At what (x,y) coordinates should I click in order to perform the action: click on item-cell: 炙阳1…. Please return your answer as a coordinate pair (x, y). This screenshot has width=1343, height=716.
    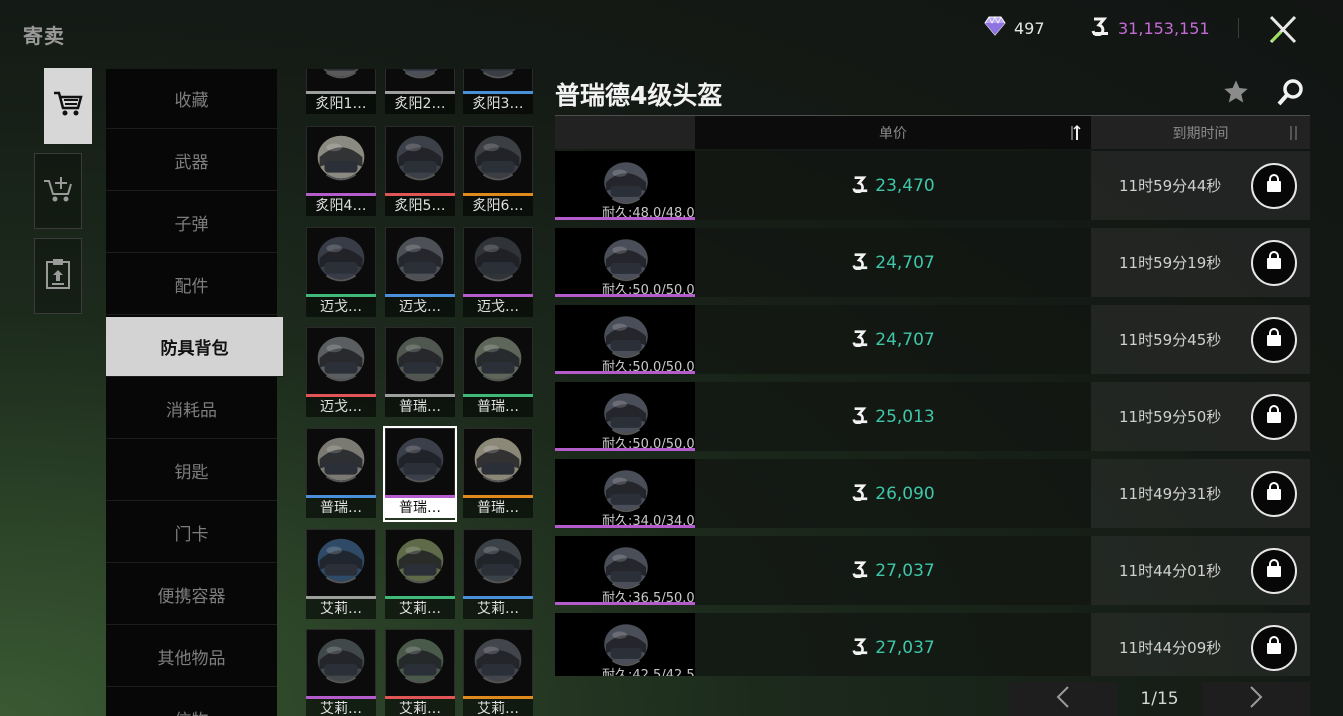
    Looking at the image, I should click on (341, 92).